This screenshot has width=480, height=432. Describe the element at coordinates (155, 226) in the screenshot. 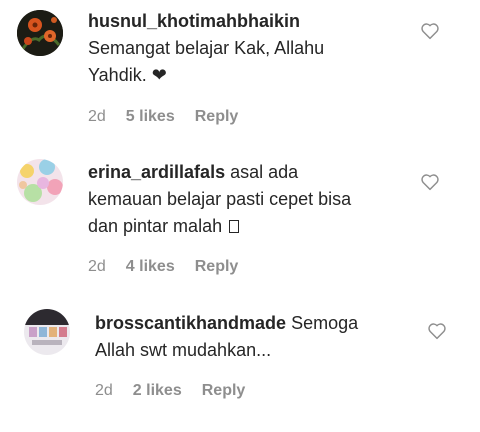

I see `comment-line: dan pintar malah` at that location.